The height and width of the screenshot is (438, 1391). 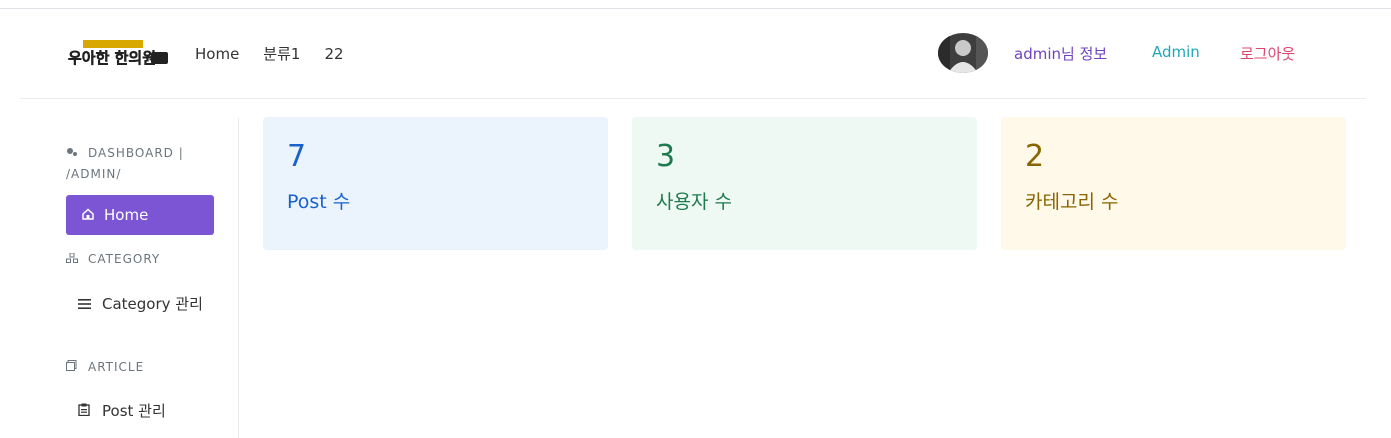 I want to click on category-count-value: 2, so click(x=1035, y=156).